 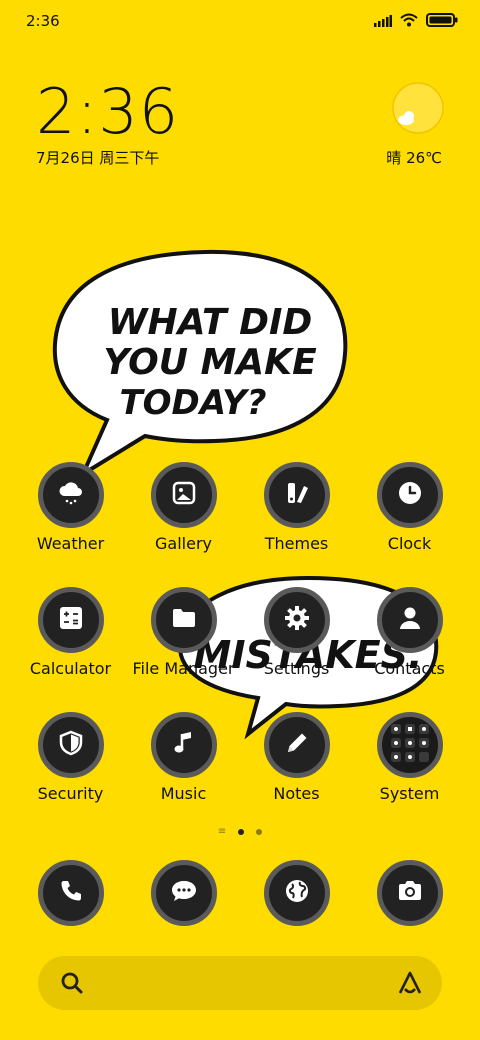 I want to click on list-icon: ≡, so click(x=222, y=831).